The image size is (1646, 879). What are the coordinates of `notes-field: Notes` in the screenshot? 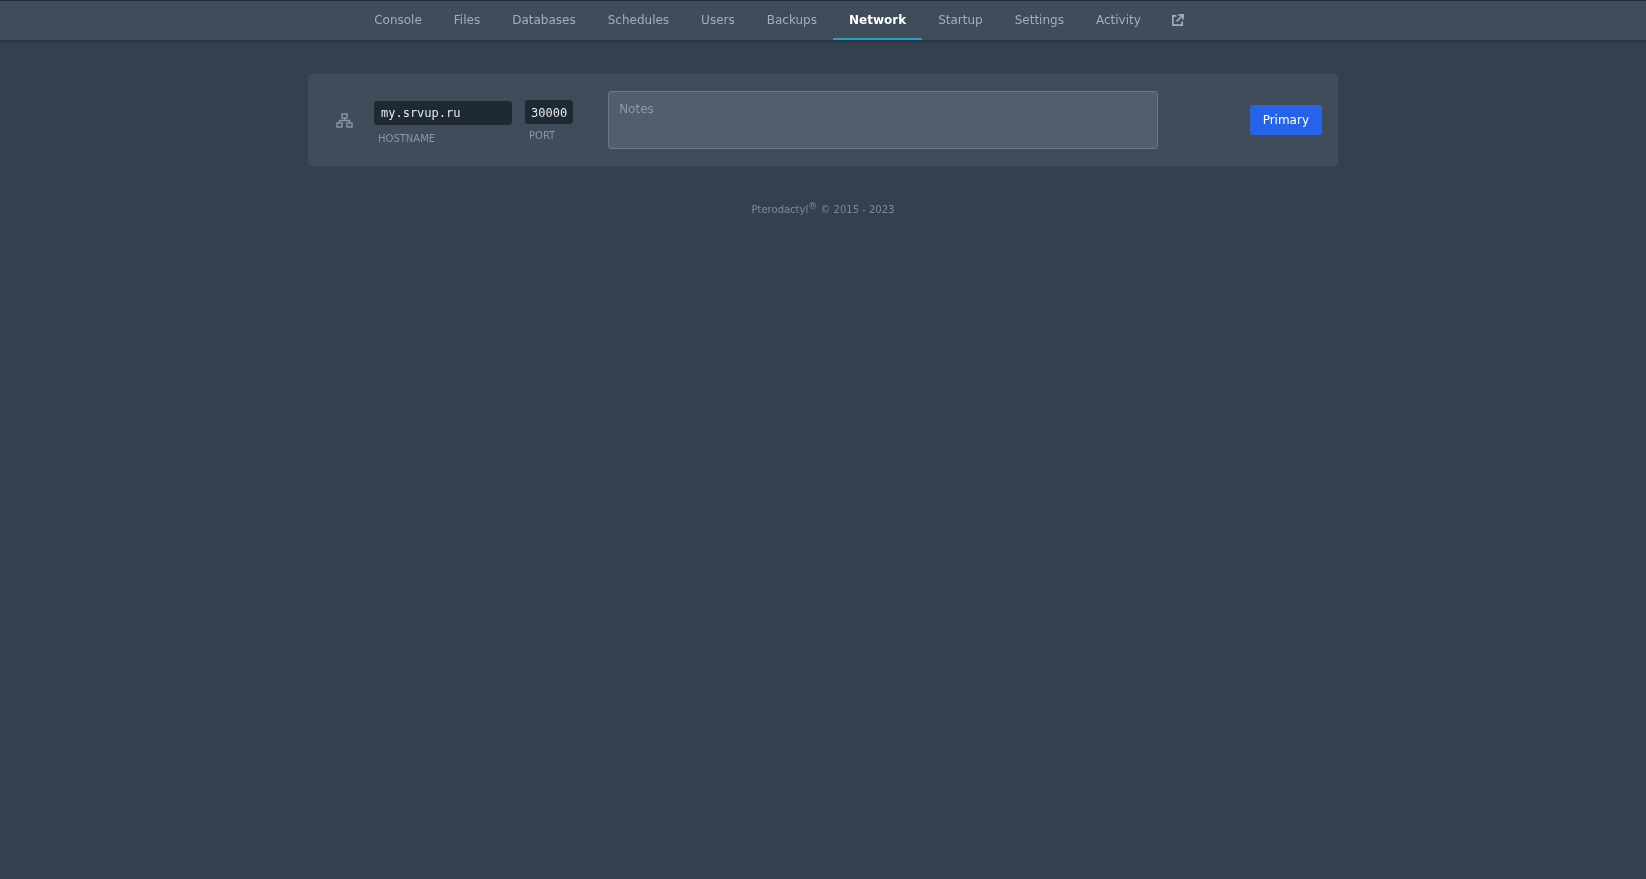 It's located at (883, 120).